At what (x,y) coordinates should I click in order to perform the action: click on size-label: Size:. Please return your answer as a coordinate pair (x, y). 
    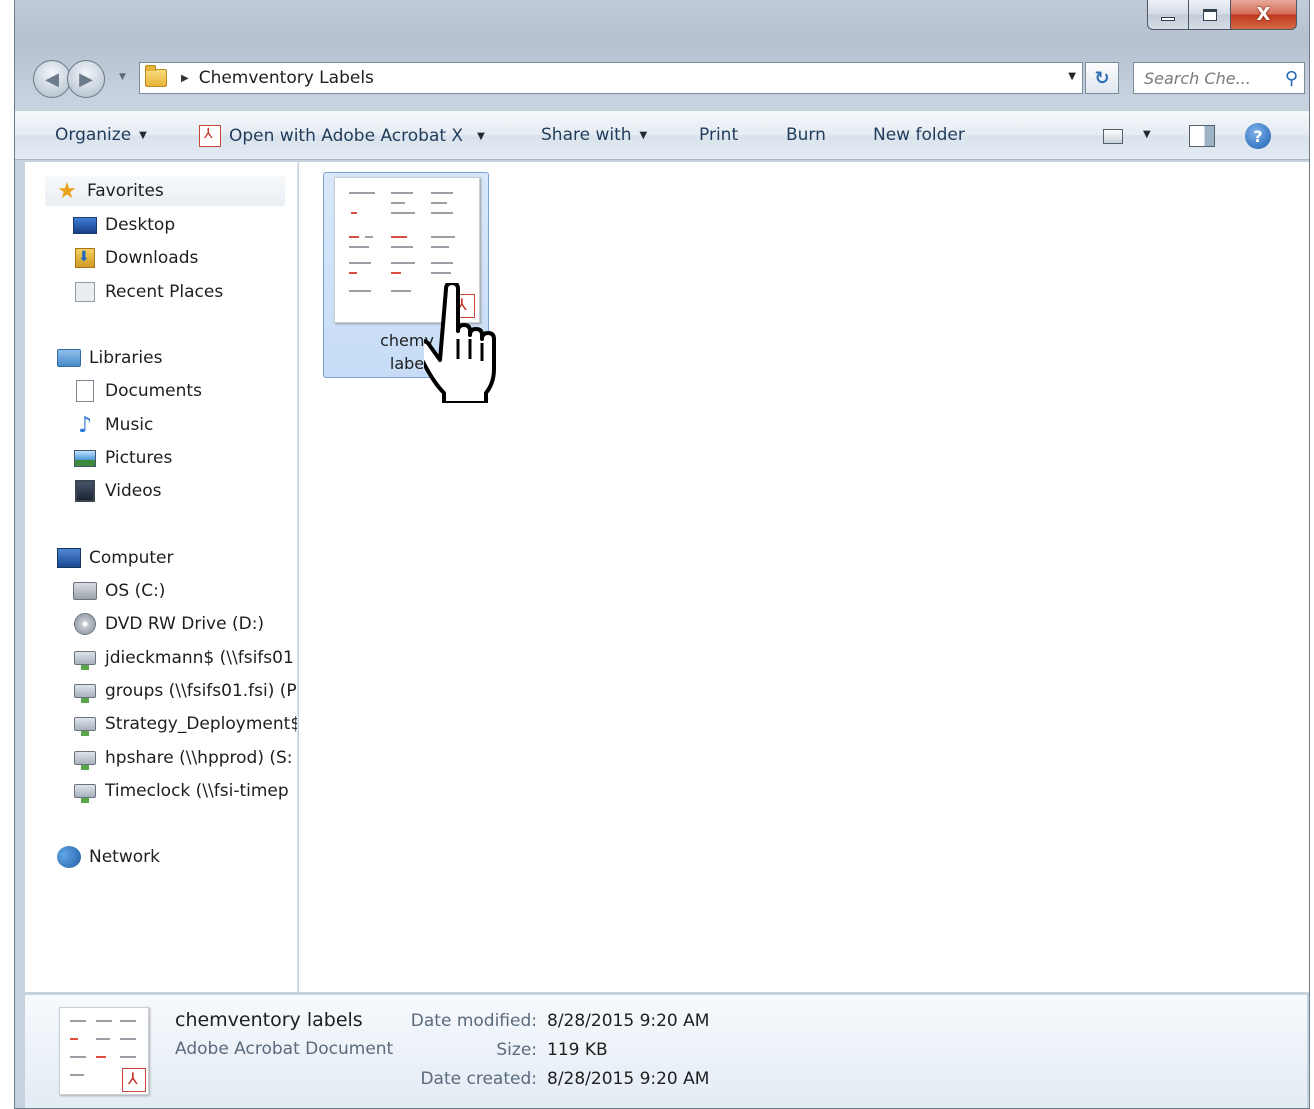
    Looking at the image, I should click on (516, 1050).